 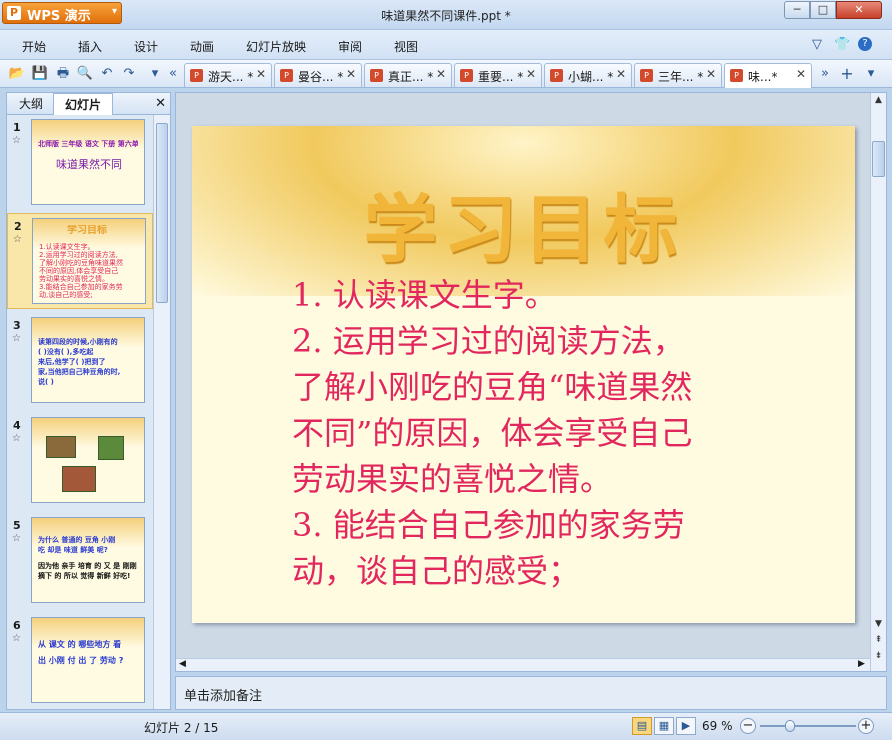 What do you see at coordinates (878, 656) in the screenshot?
I see `page-down-icon: ⇟` at bounding box center [878, 656].